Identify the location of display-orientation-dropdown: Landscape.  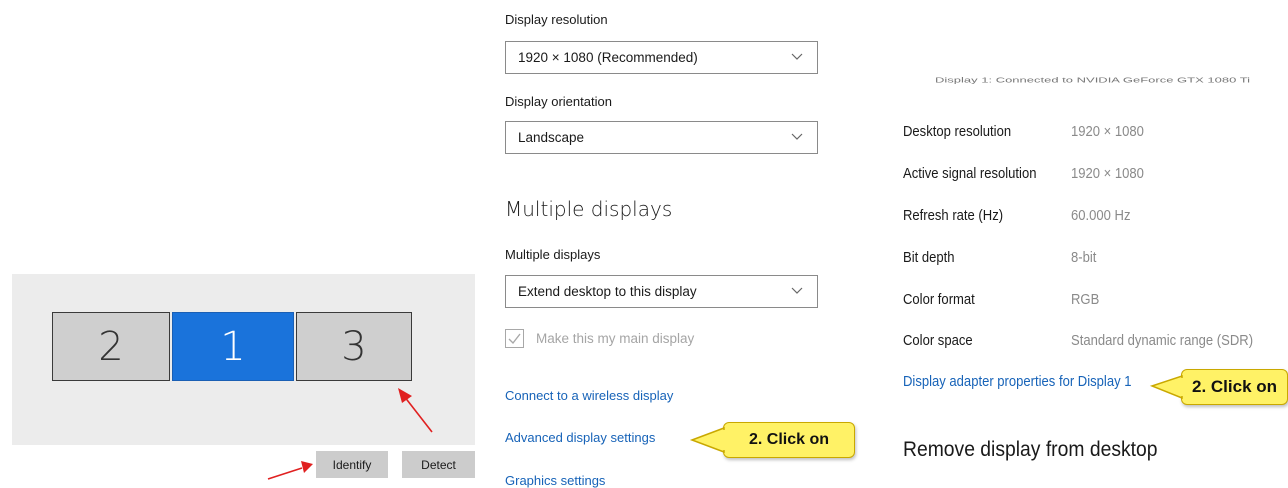
(661, 137).